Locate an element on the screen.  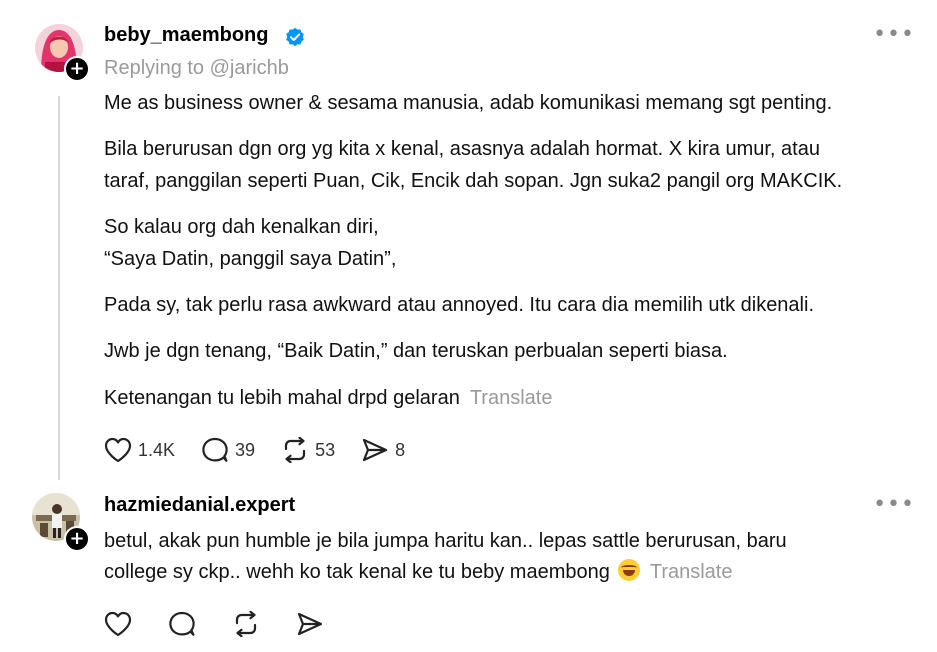
comment-button: 39 is located at coordinates (228, 450).